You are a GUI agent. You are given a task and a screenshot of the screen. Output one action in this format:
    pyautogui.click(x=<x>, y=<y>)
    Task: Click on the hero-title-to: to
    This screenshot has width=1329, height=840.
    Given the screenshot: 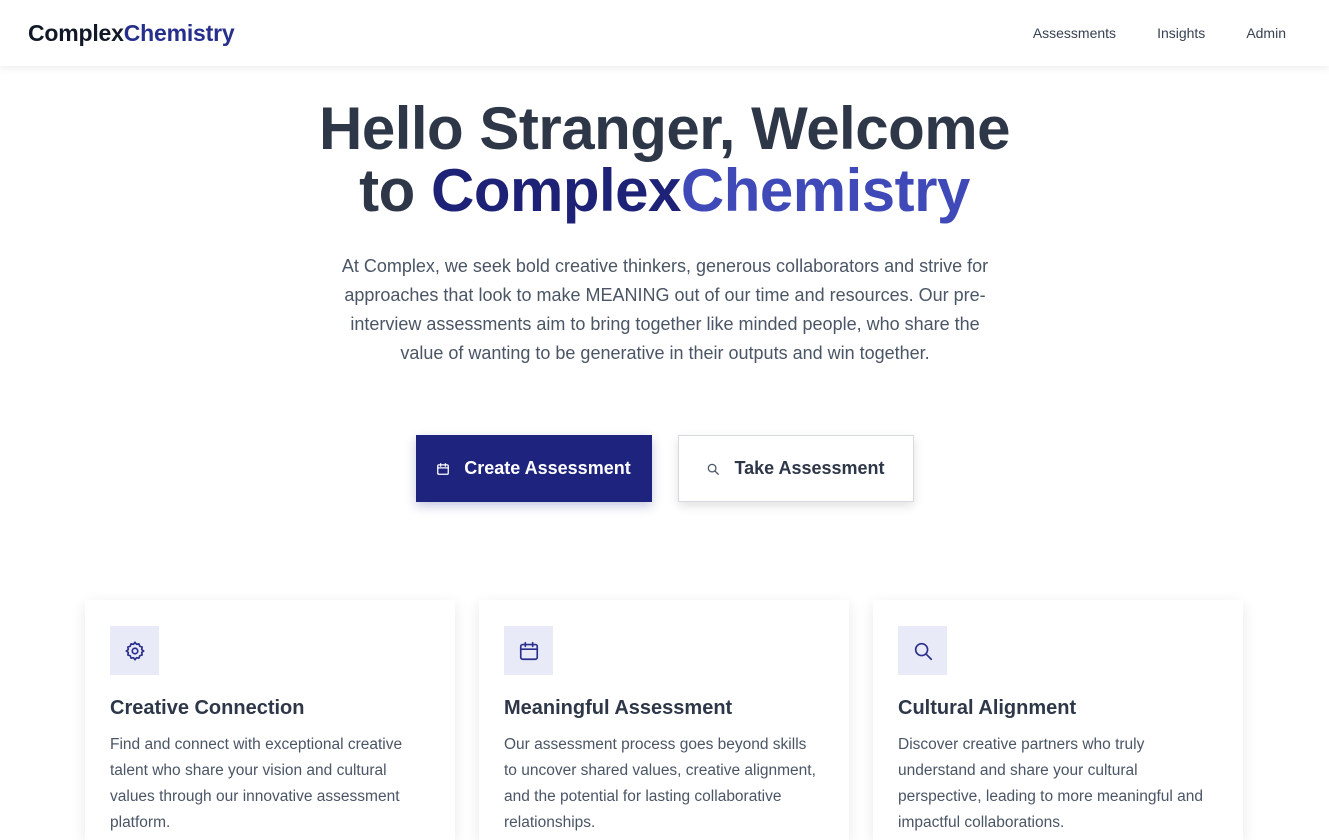 What is the action you would take?
    pyautogui.click(x=387, y=190)
    